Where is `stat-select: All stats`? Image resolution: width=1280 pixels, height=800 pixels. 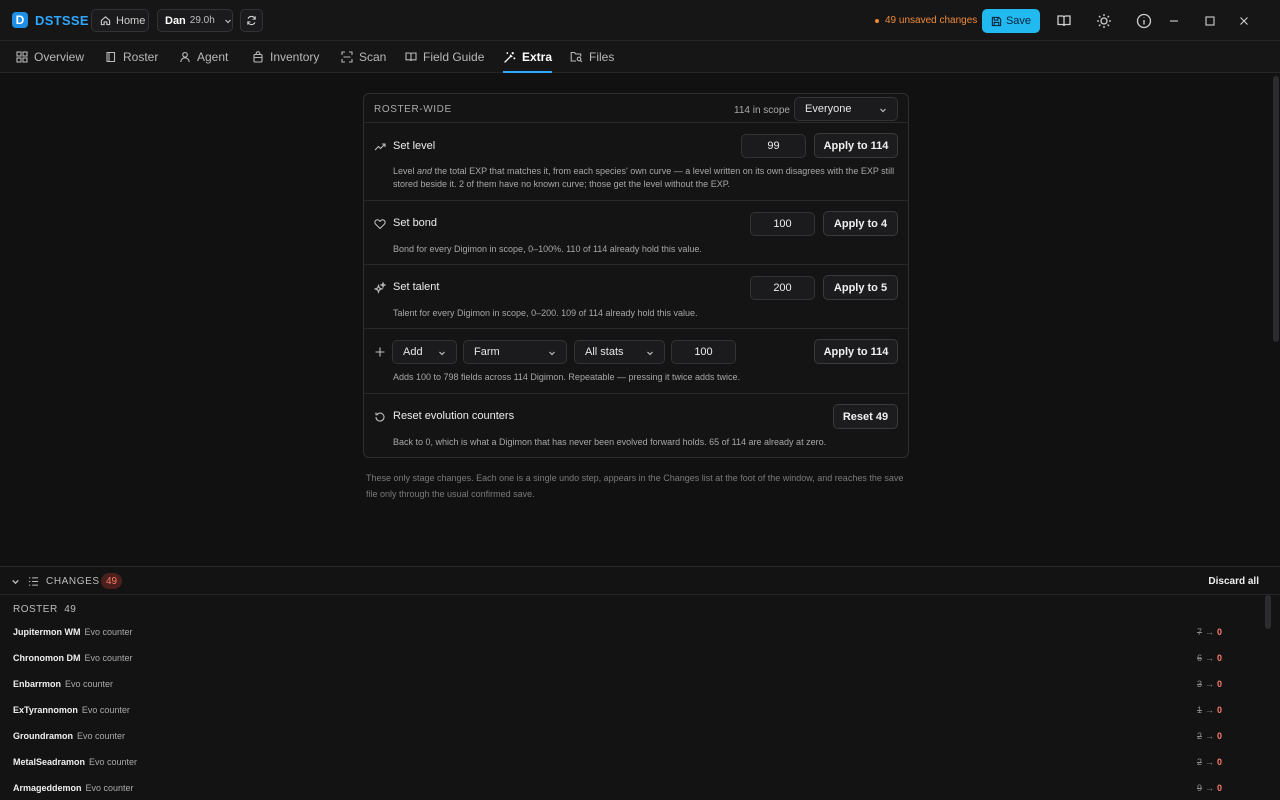 stat-select: All stats is located at coordinates (619, 352).